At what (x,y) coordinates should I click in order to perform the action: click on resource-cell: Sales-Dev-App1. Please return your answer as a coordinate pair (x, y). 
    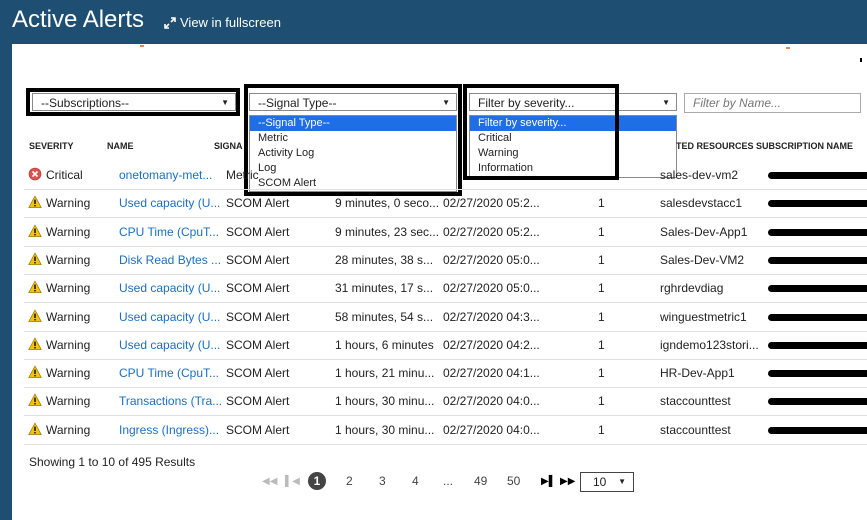
    Looking at the image, I should click on (704, 231).